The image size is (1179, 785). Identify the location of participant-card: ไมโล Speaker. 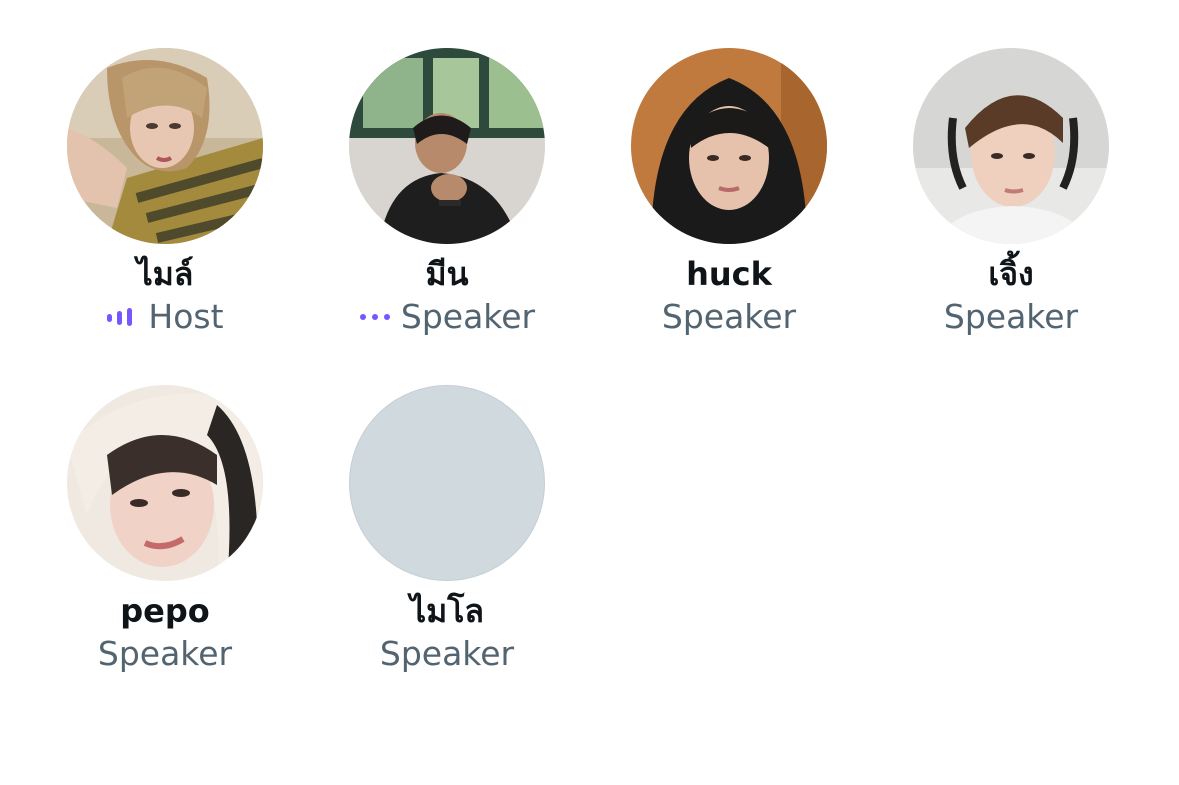
(447, 529).